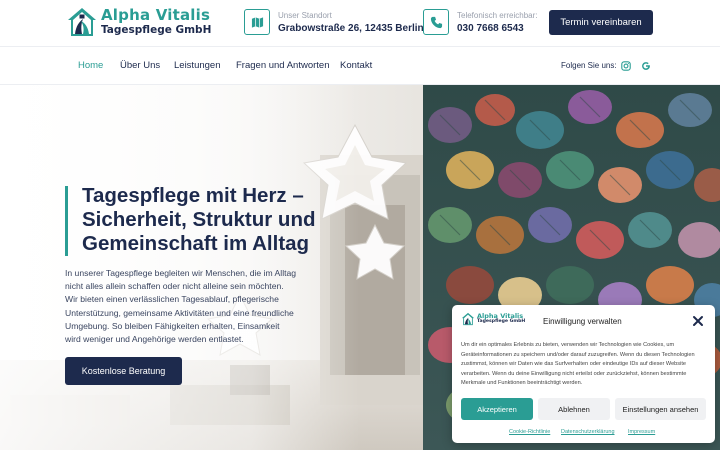  I want to click on location-label: Unser Standort, so click(305, 15).